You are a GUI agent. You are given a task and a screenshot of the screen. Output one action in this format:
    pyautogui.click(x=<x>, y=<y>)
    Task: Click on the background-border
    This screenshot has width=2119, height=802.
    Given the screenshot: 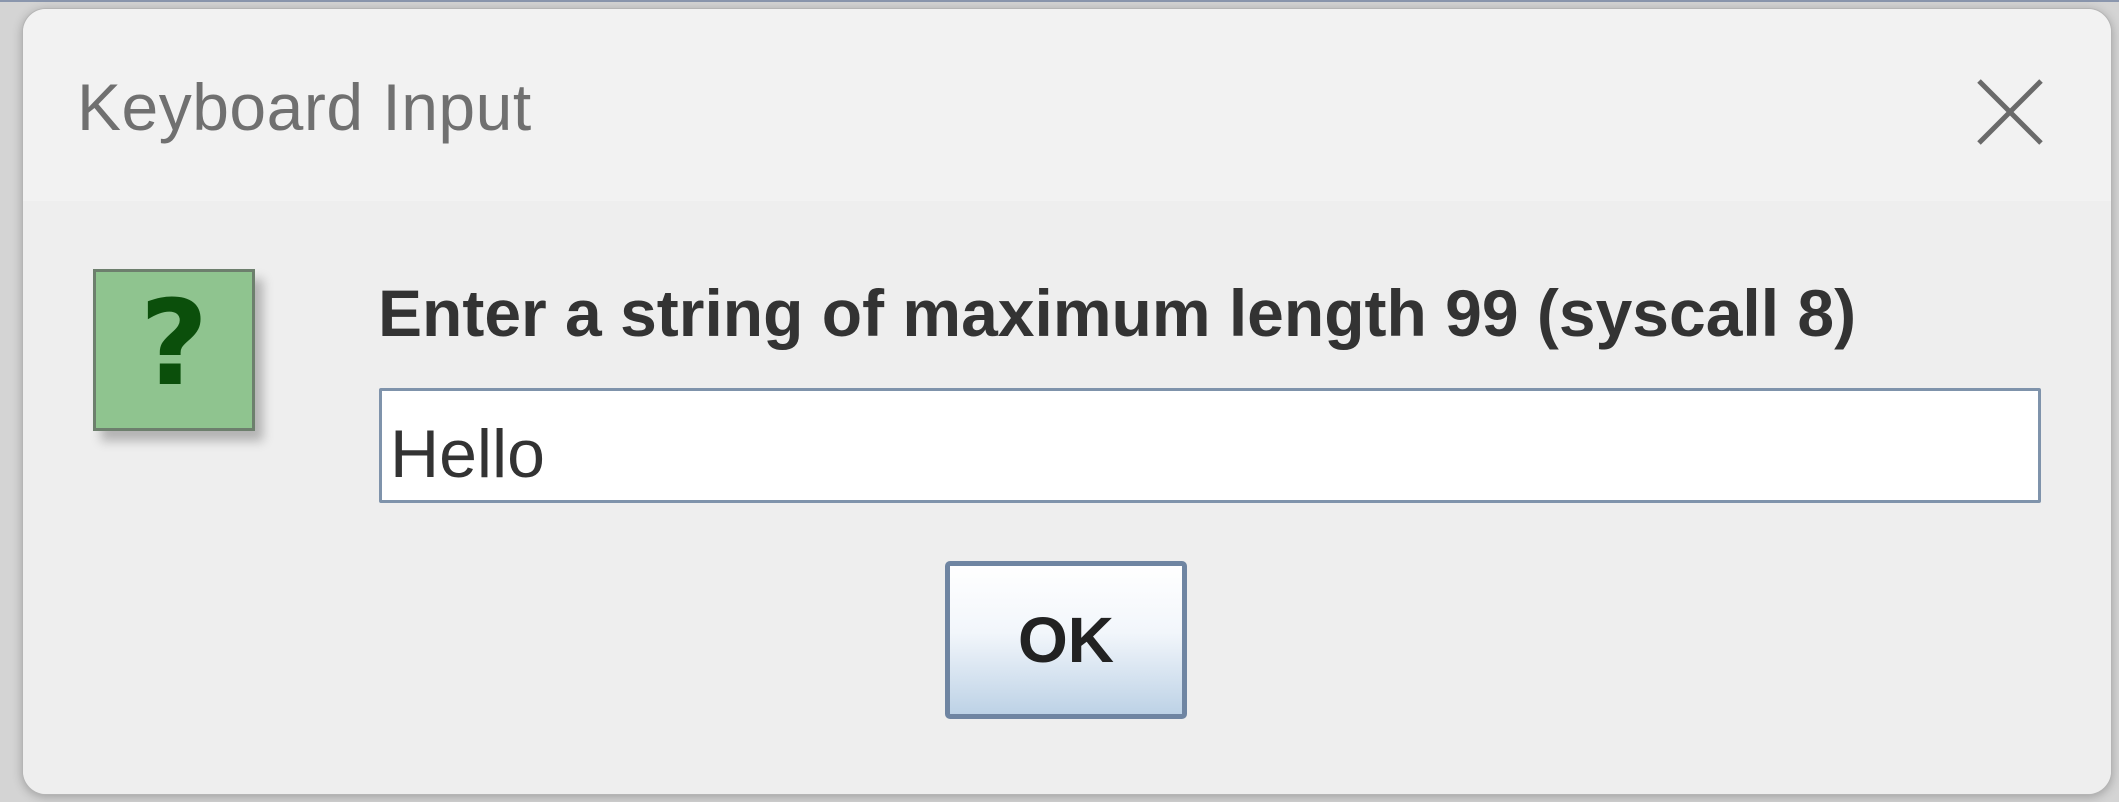 What is the action you would take?
    pyautogui.click(x=1059, y=1)
    